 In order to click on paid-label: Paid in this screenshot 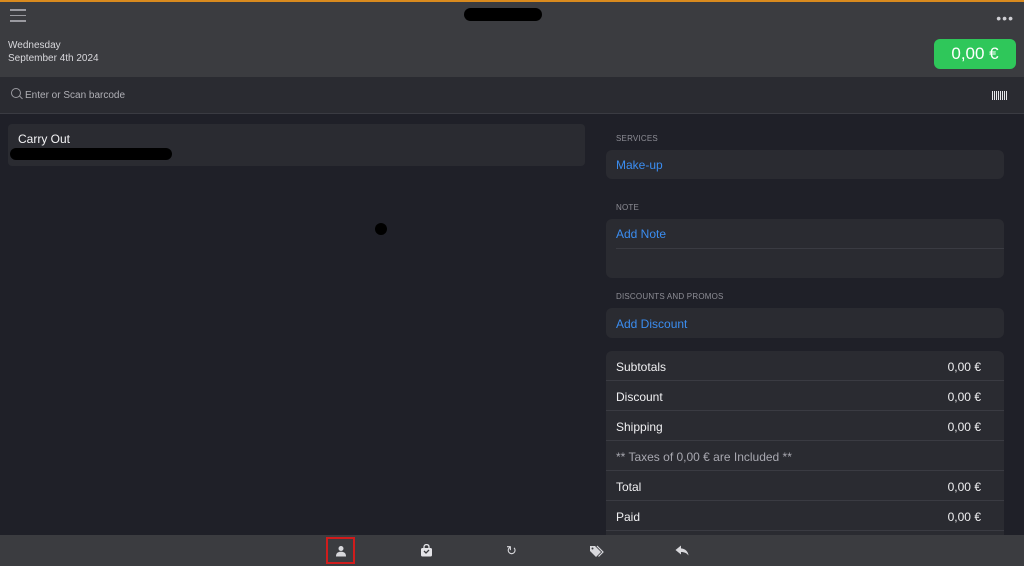, I will do `click(628, 517)`.